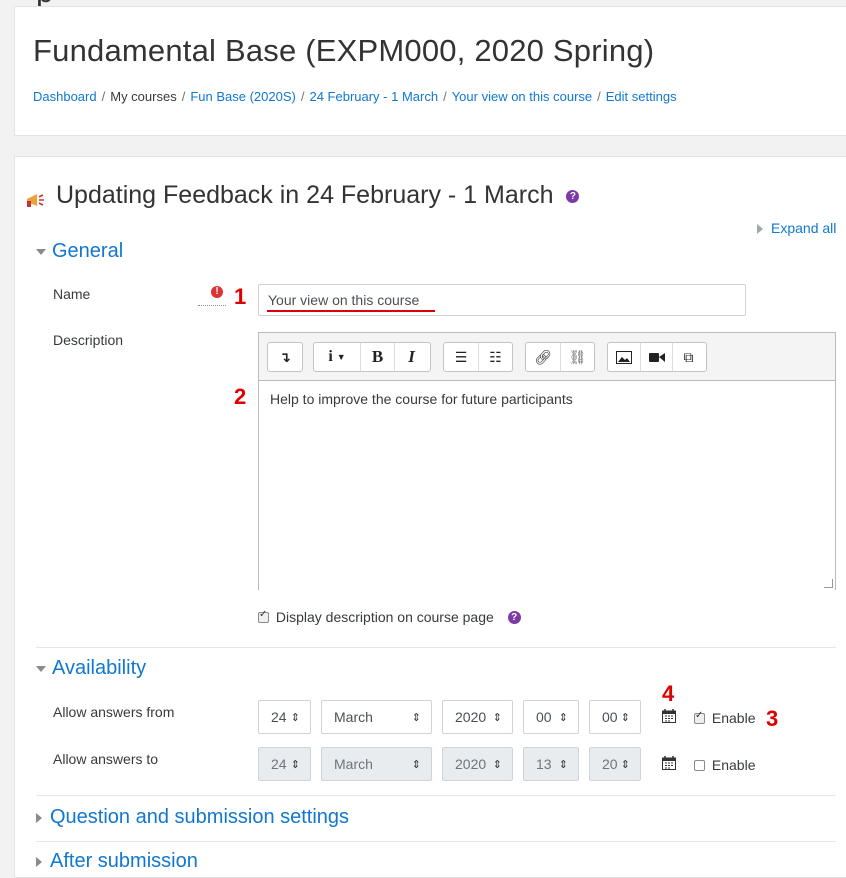  I want to click on image-icon, so click(624, 357).